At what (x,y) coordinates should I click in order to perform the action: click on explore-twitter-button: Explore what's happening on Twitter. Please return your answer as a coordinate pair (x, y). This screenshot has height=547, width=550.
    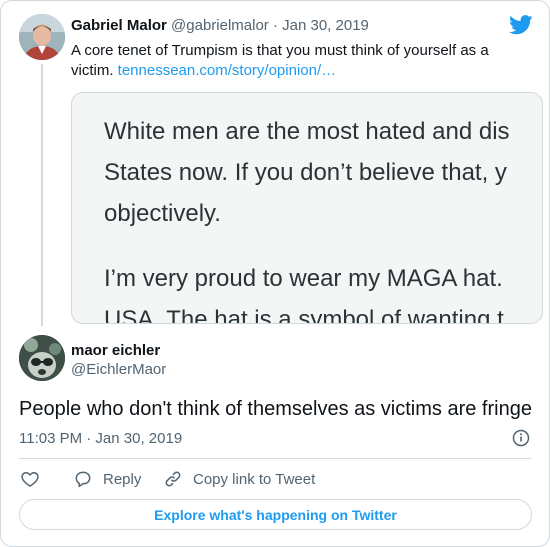
    Looking at the image, I should click on (275, 514).